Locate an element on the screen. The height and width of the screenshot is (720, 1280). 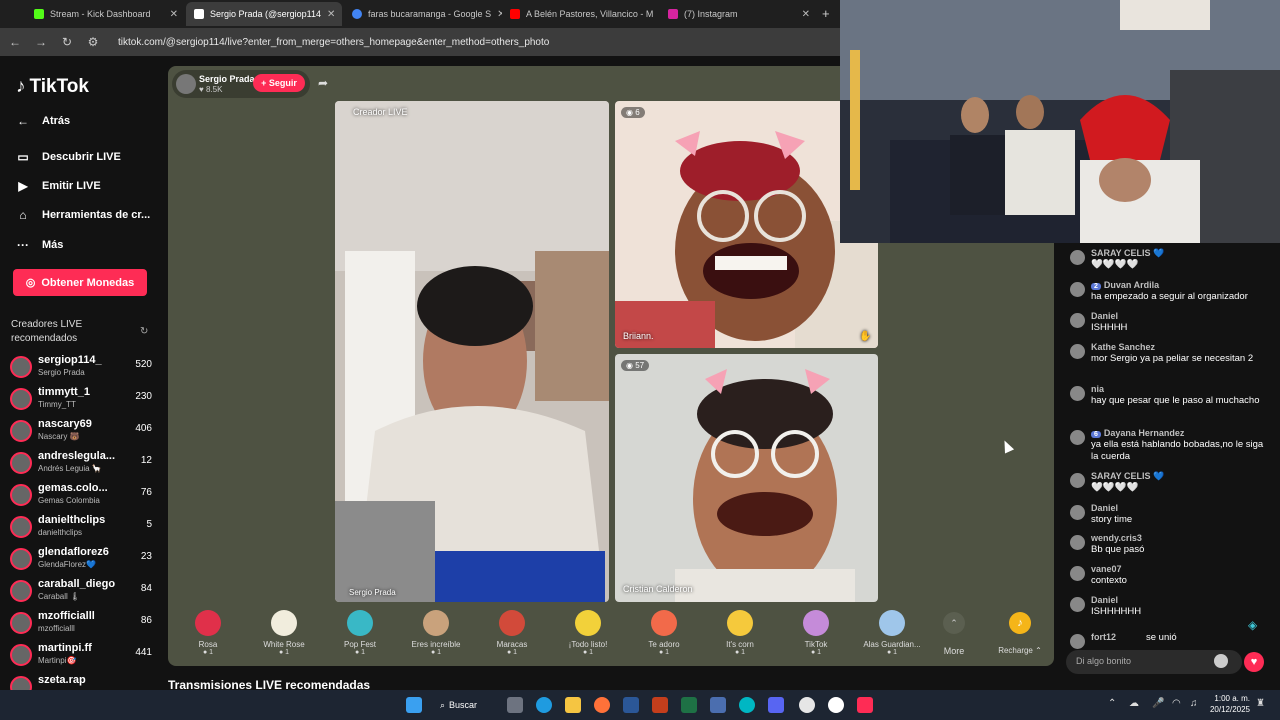
video-frame is located at coordinates (746, 478).